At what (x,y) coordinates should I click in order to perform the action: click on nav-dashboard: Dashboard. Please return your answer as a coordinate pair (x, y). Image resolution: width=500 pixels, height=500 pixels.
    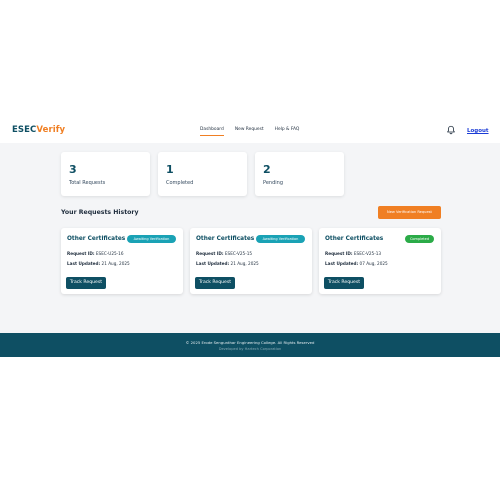
    Looking at the image, I should click on (212, 131).